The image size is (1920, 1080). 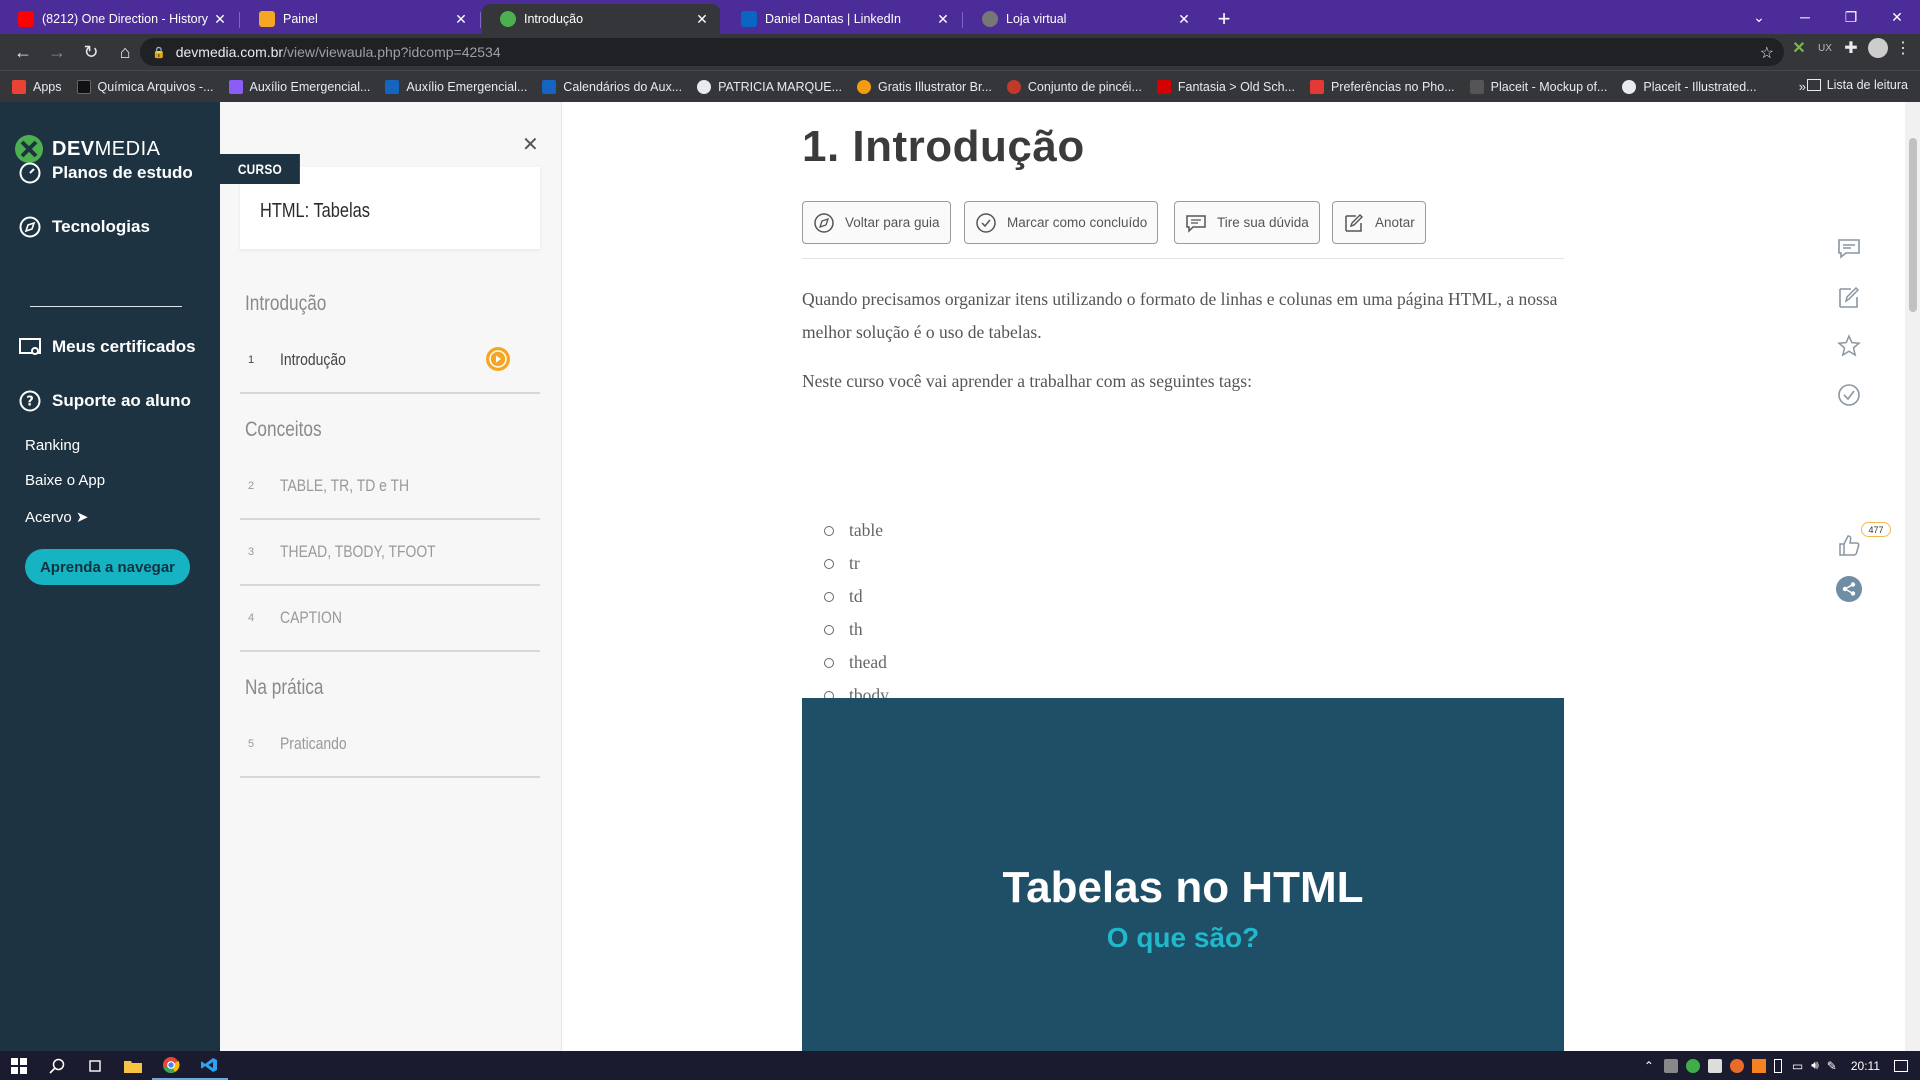 What do you see at coordinates (1759, 17) in the screenshot?
I see `tab-search-icon: ⌄` at bounding box center [1759, 17].